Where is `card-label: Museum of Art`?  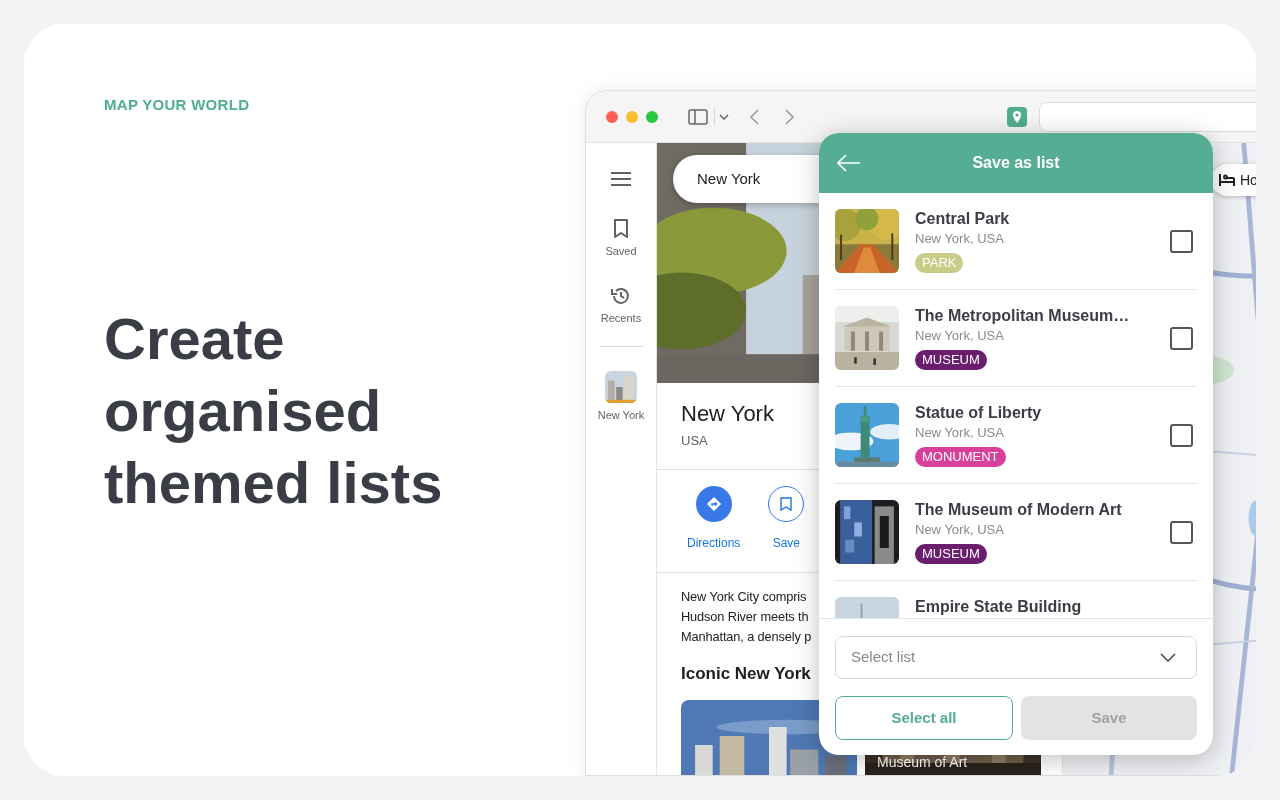 card-label: Museum of Art is located at coordinates (922, 762).